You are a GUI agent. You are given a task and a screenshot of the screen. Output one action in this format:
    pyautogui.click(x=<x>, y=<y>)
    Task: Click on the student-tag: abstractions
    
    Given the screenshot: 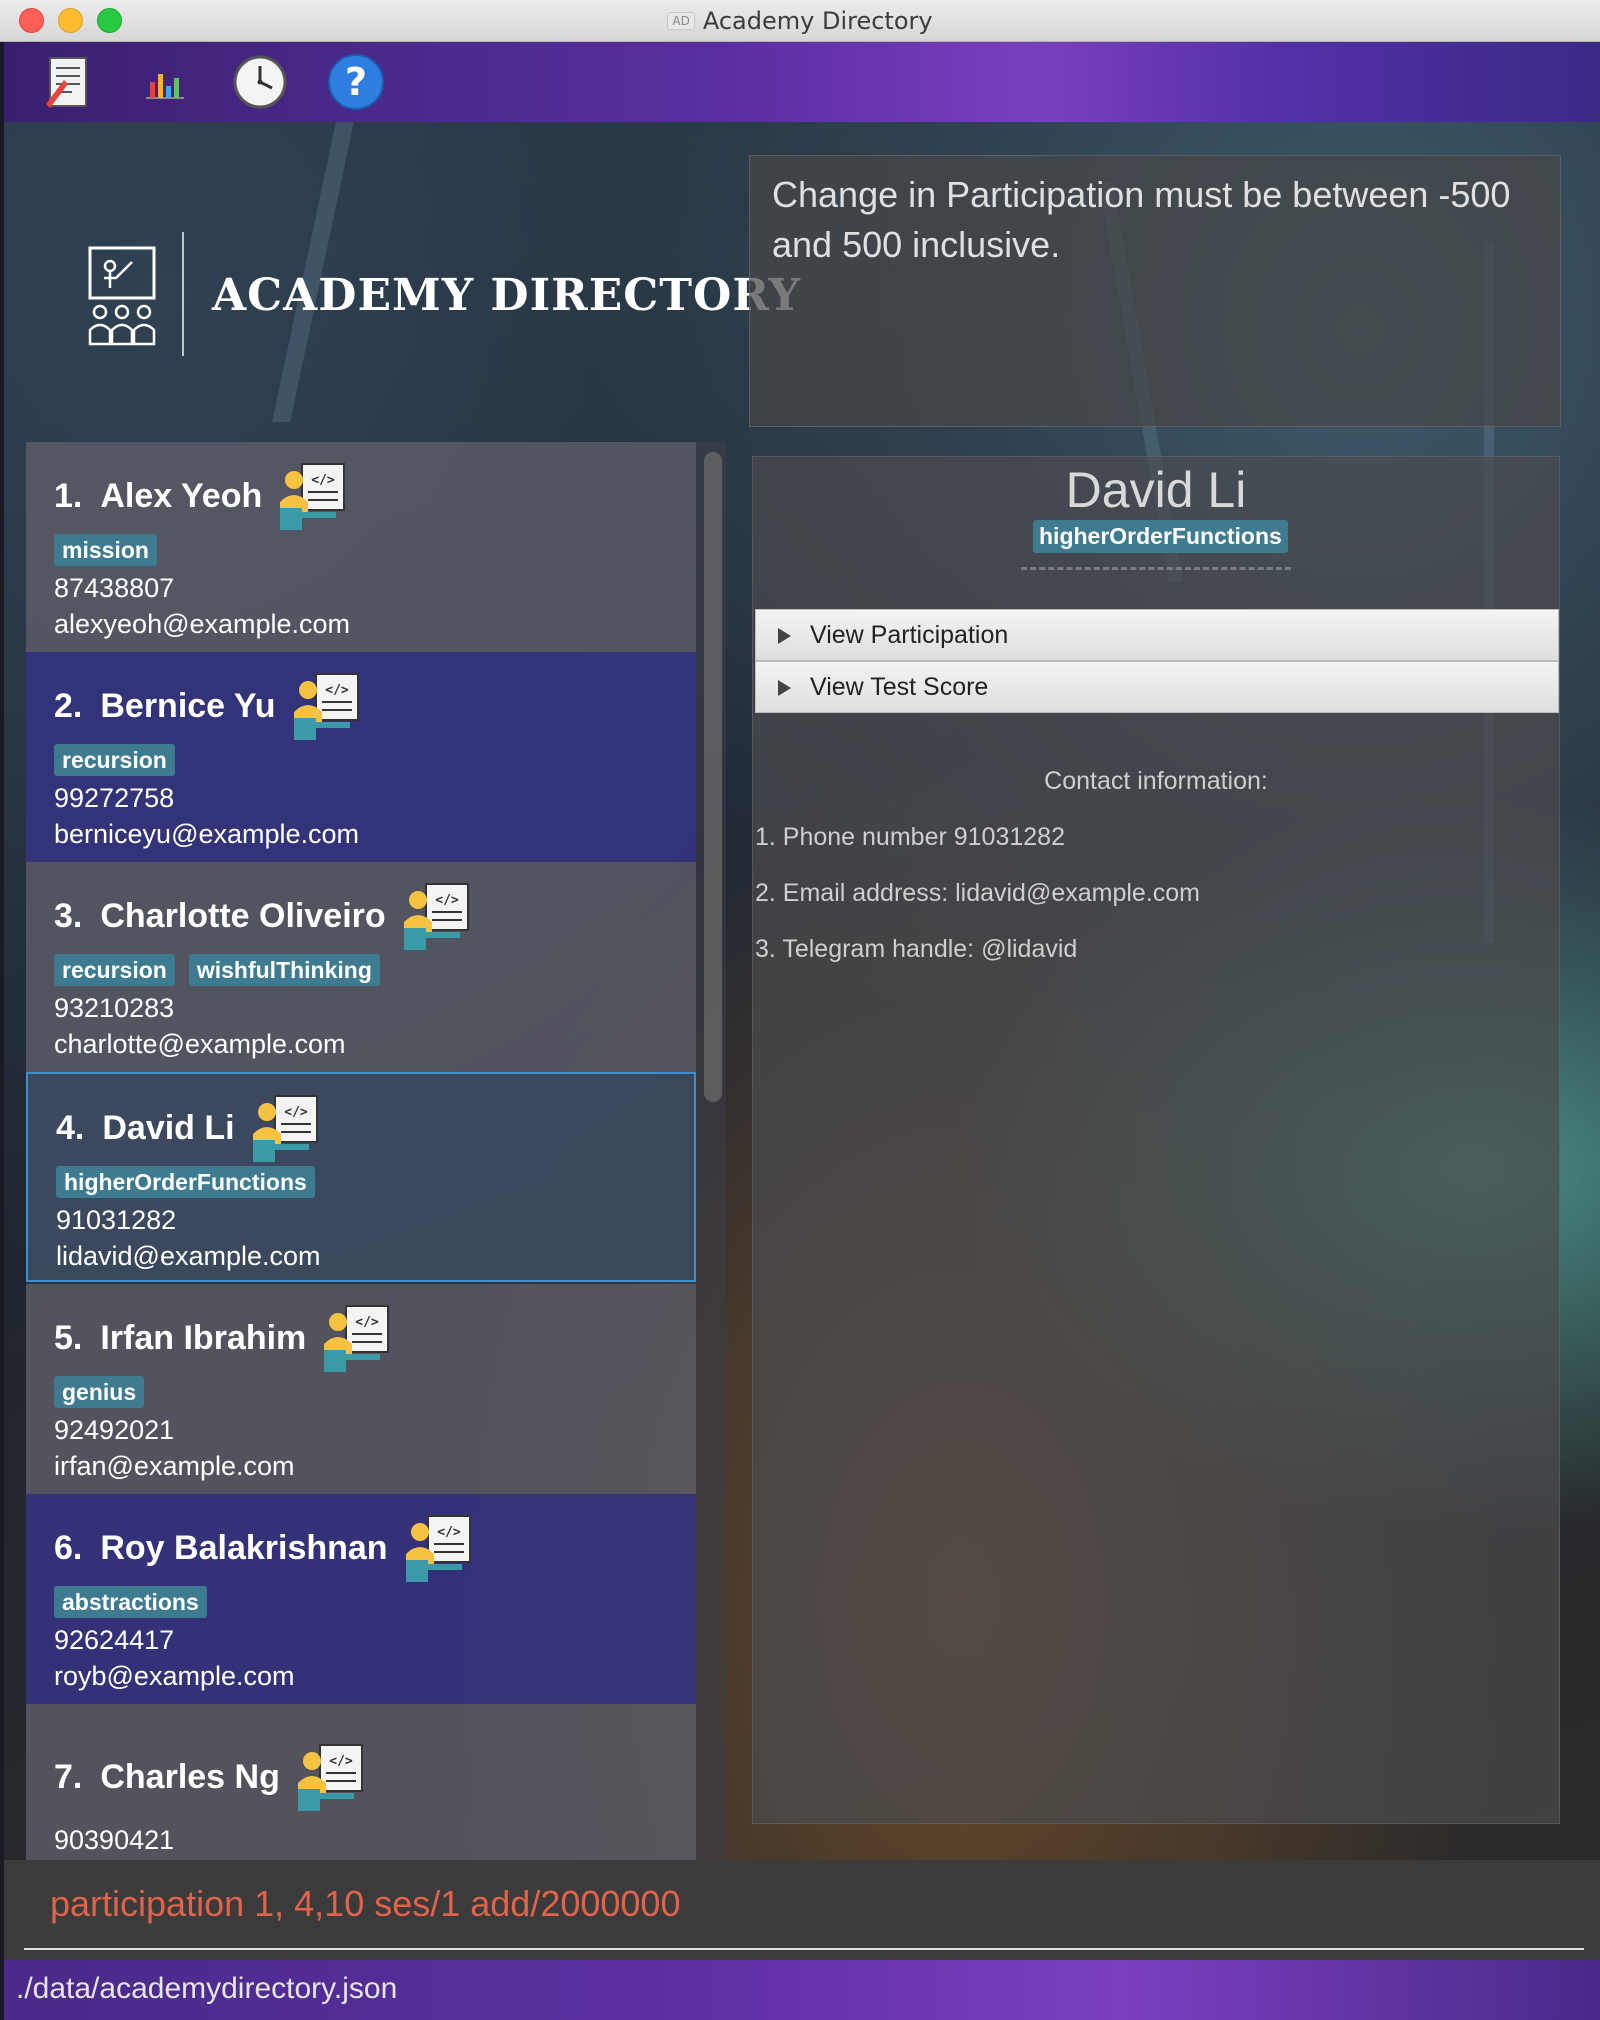 What is the action you would take?
    pyautogui.click(x=130, y=1602)
    